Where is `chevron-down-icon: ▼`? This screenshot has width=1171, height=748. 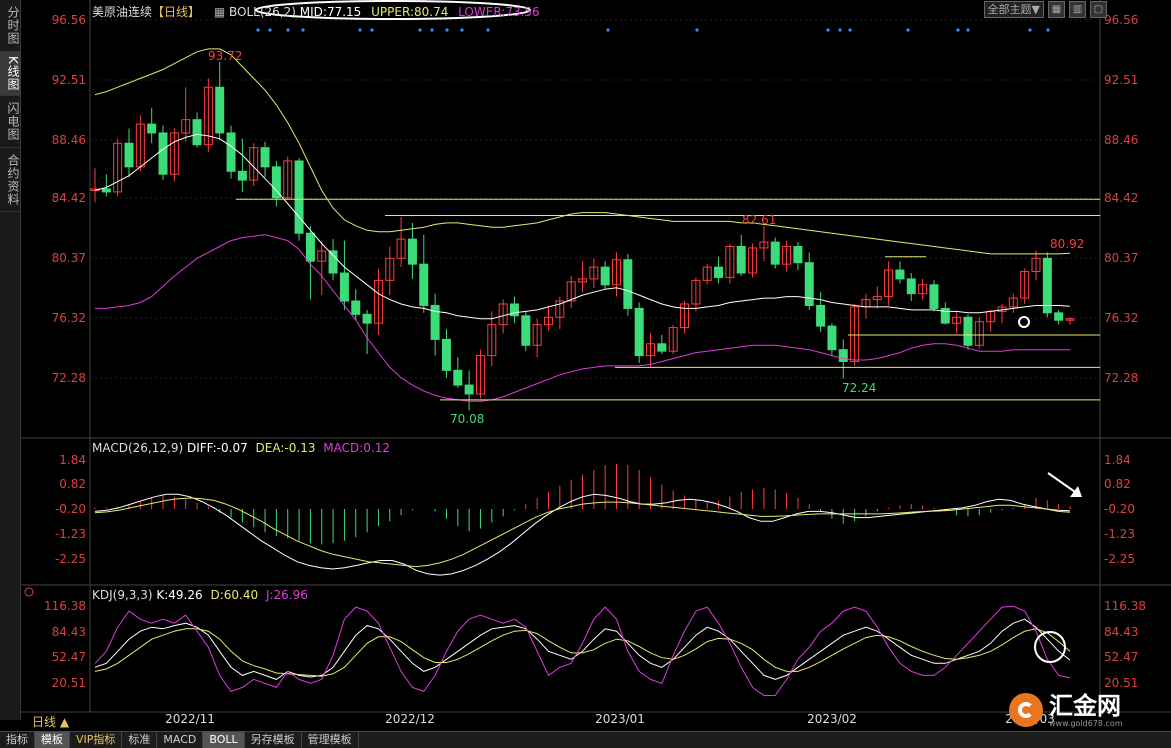
chevron-down-icon: ▼ is located at coordinates (1035, 9).